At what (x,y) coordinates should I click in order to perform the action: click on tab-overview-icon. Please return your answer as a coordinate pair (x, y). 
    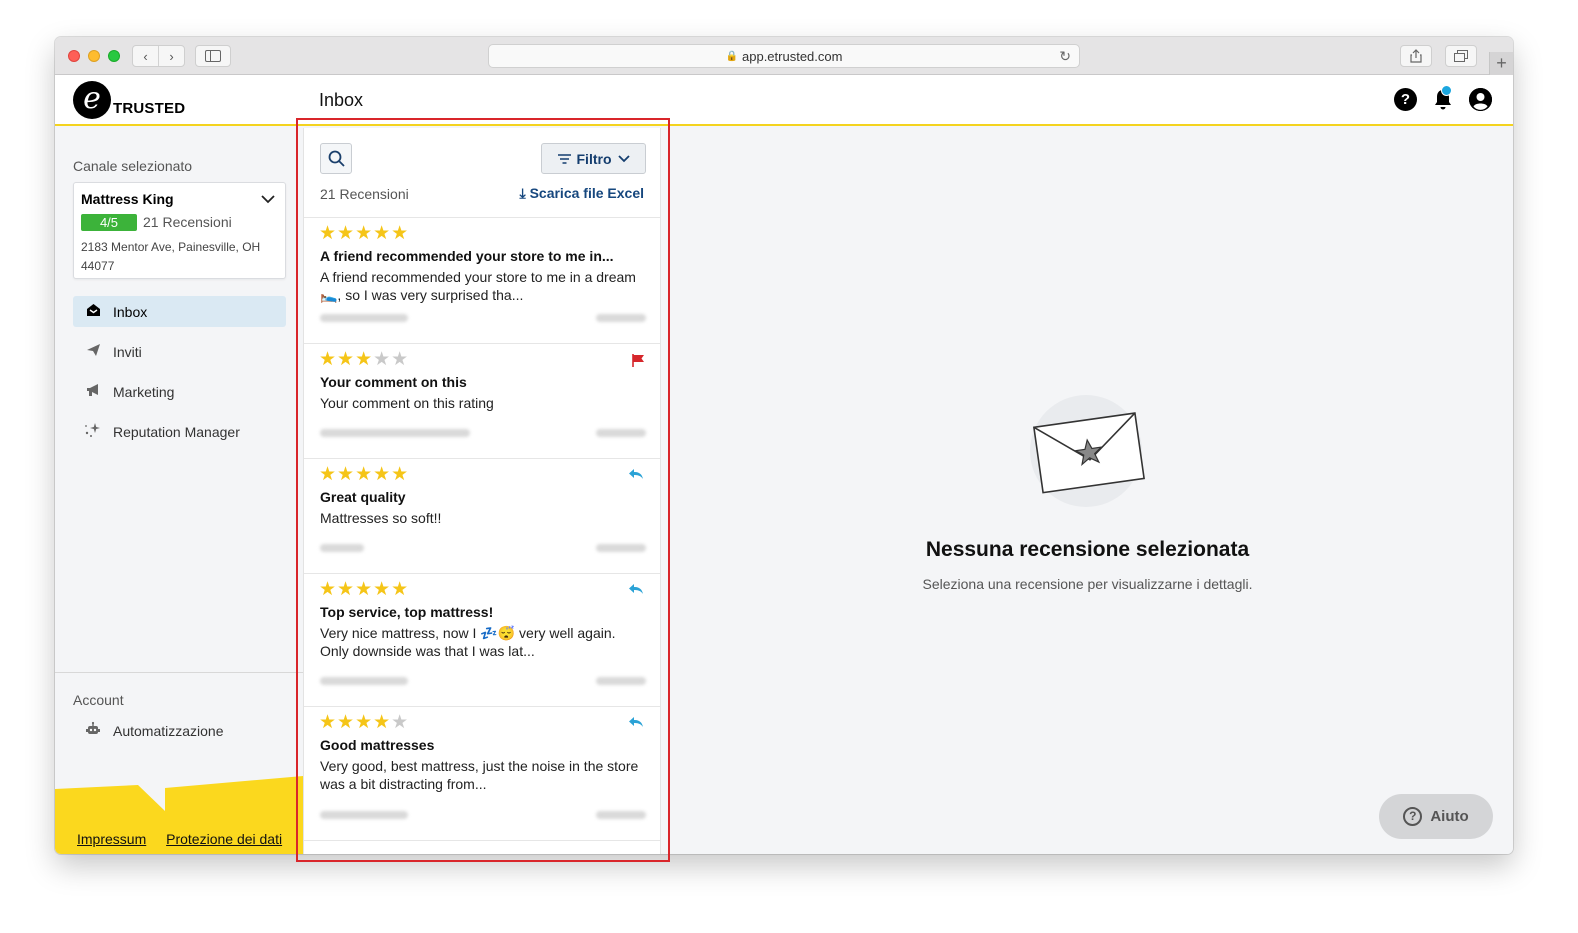
    Looking at the image, I should click on (1461, 56).